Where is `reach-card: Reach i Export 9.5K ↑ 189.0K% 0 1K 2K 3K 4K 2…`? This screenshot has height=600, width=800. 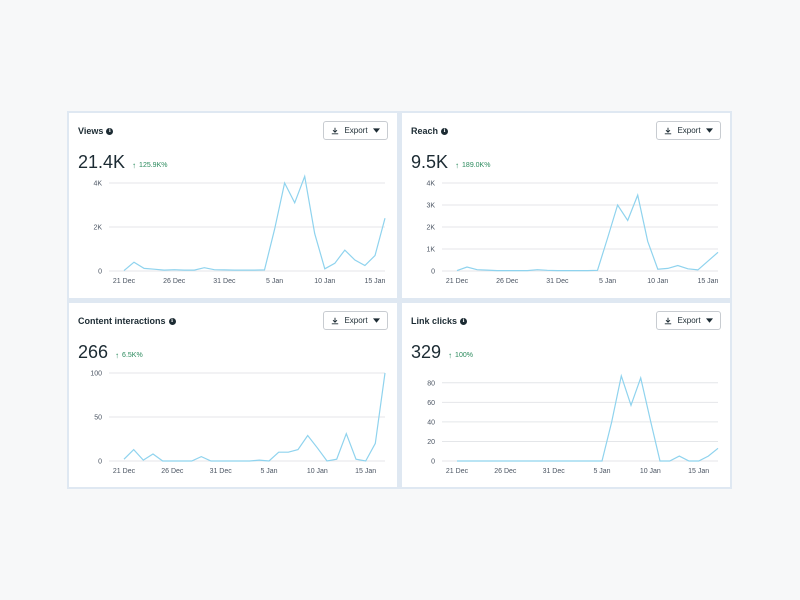
reach-card: Reach i Export 9.5K ↑ 189.0K% 0 1K 2K 3K 4K 2… is located at coordinates (566, 205).